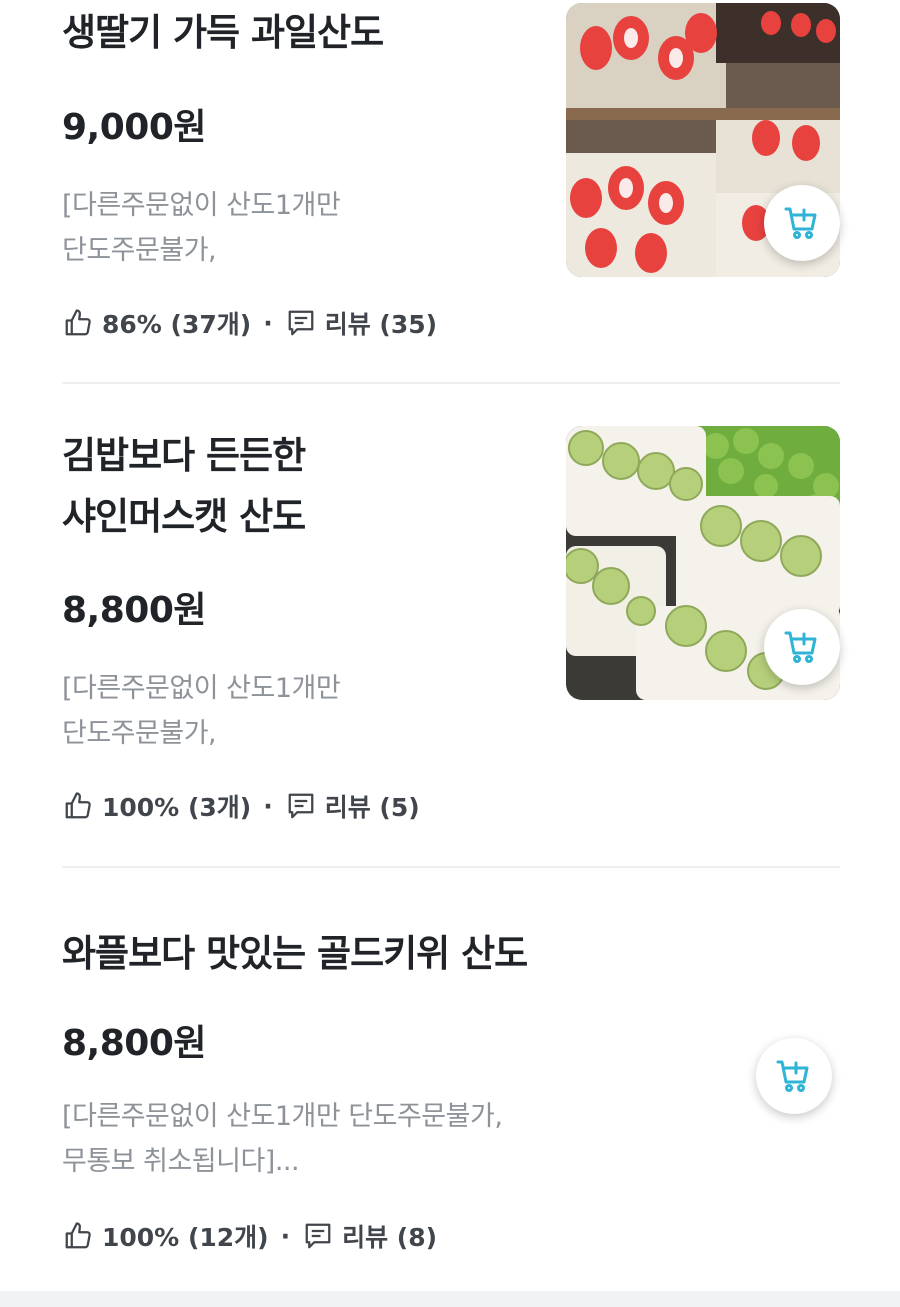  Describe the element at coordinates (177, 807) in the screenshot. I see `rating-text: 100% (3개)` at that location.